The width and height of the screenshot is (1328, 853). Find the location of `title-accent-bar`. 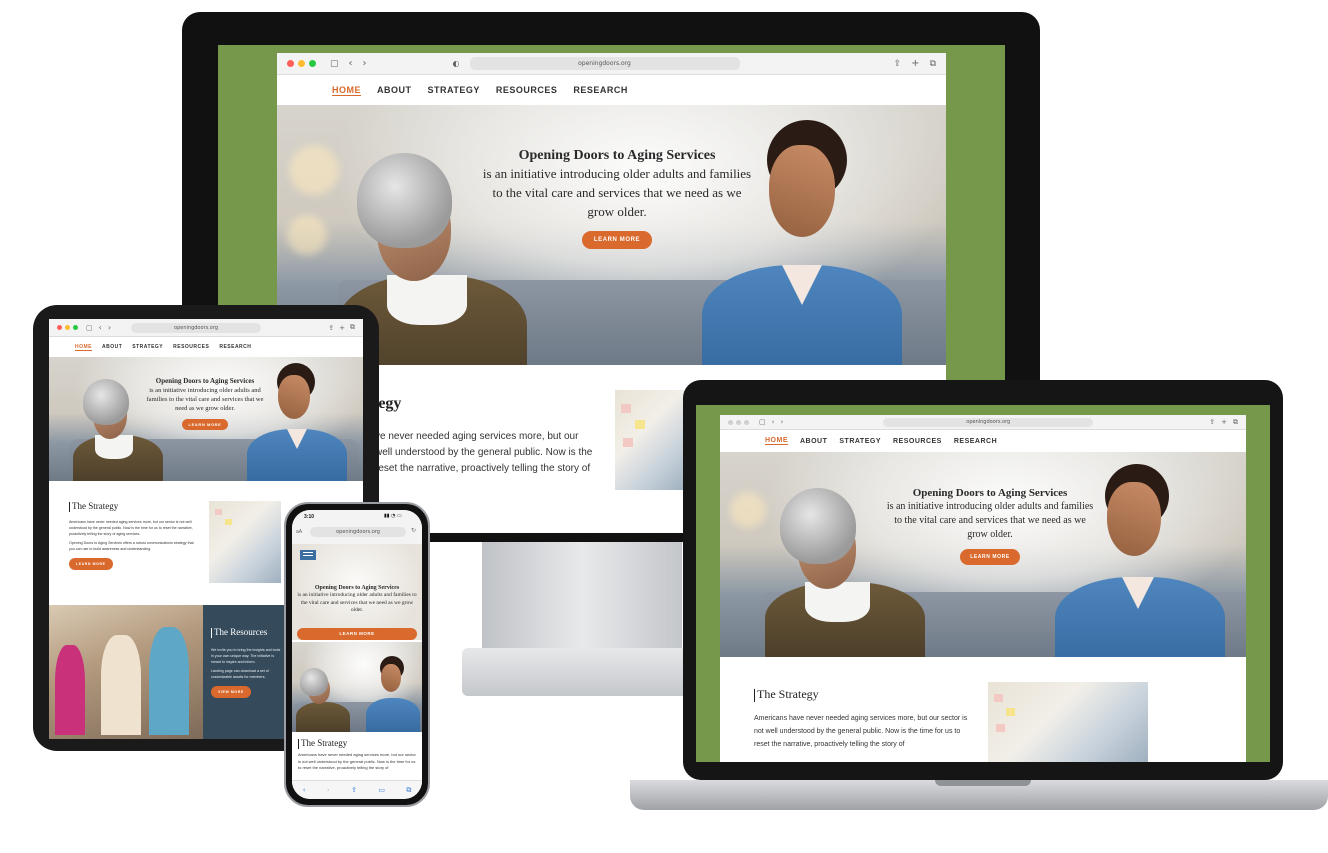

title-accent-bar is located at coordinates (69, 506).